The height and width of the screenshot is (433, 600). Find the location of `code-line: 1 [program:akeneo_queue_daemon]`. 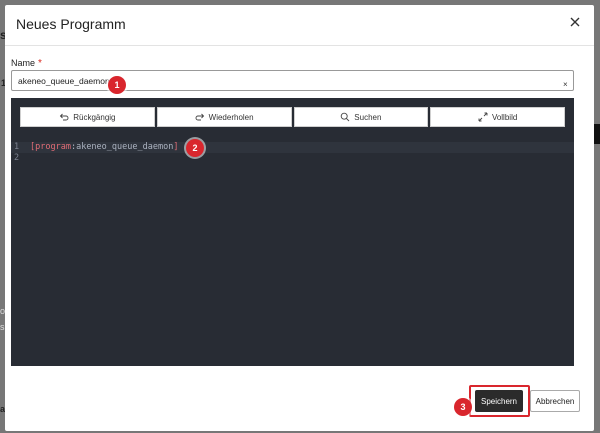

code-line: 1 [program:akeneo_queue_daemon] is located at coordinates (292, 147).